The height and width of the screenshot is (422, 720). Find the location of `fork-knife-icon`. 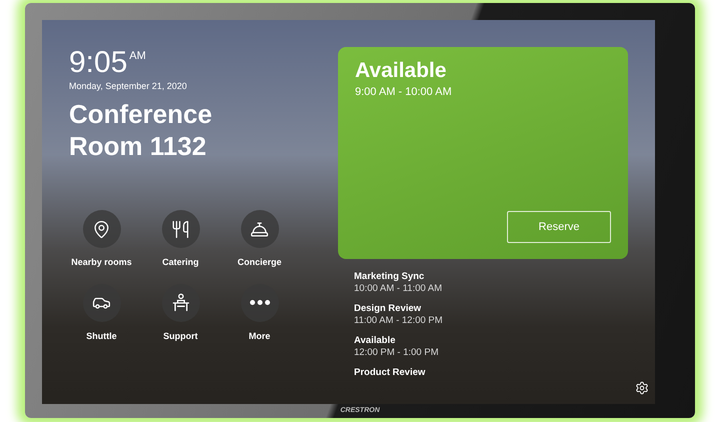

fork-knife-icon is located at coordinates (180, 229).